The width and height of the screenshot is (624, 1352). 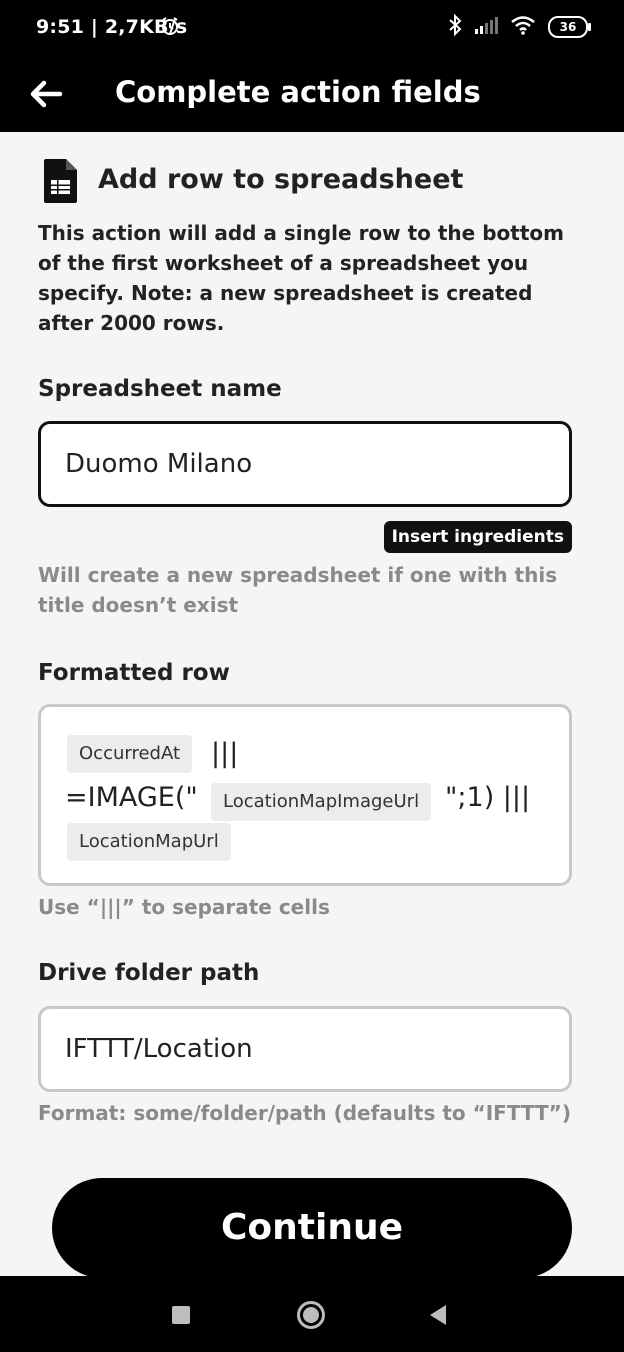 What do you see at coordinates (312, 28) in the screenshot?
I see `status-bar: 9:51 | 2,7KB/s 36` at bounding box center [312, 28].